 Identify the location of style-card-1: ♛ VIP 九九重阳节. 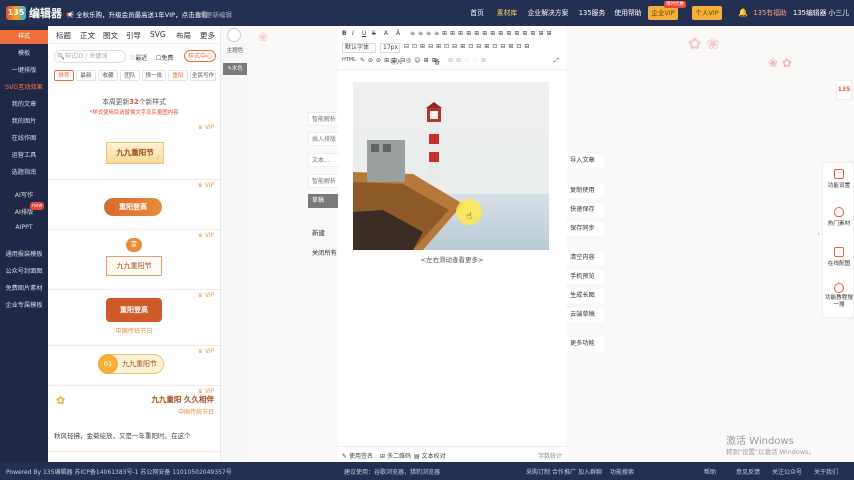
(134, 151).